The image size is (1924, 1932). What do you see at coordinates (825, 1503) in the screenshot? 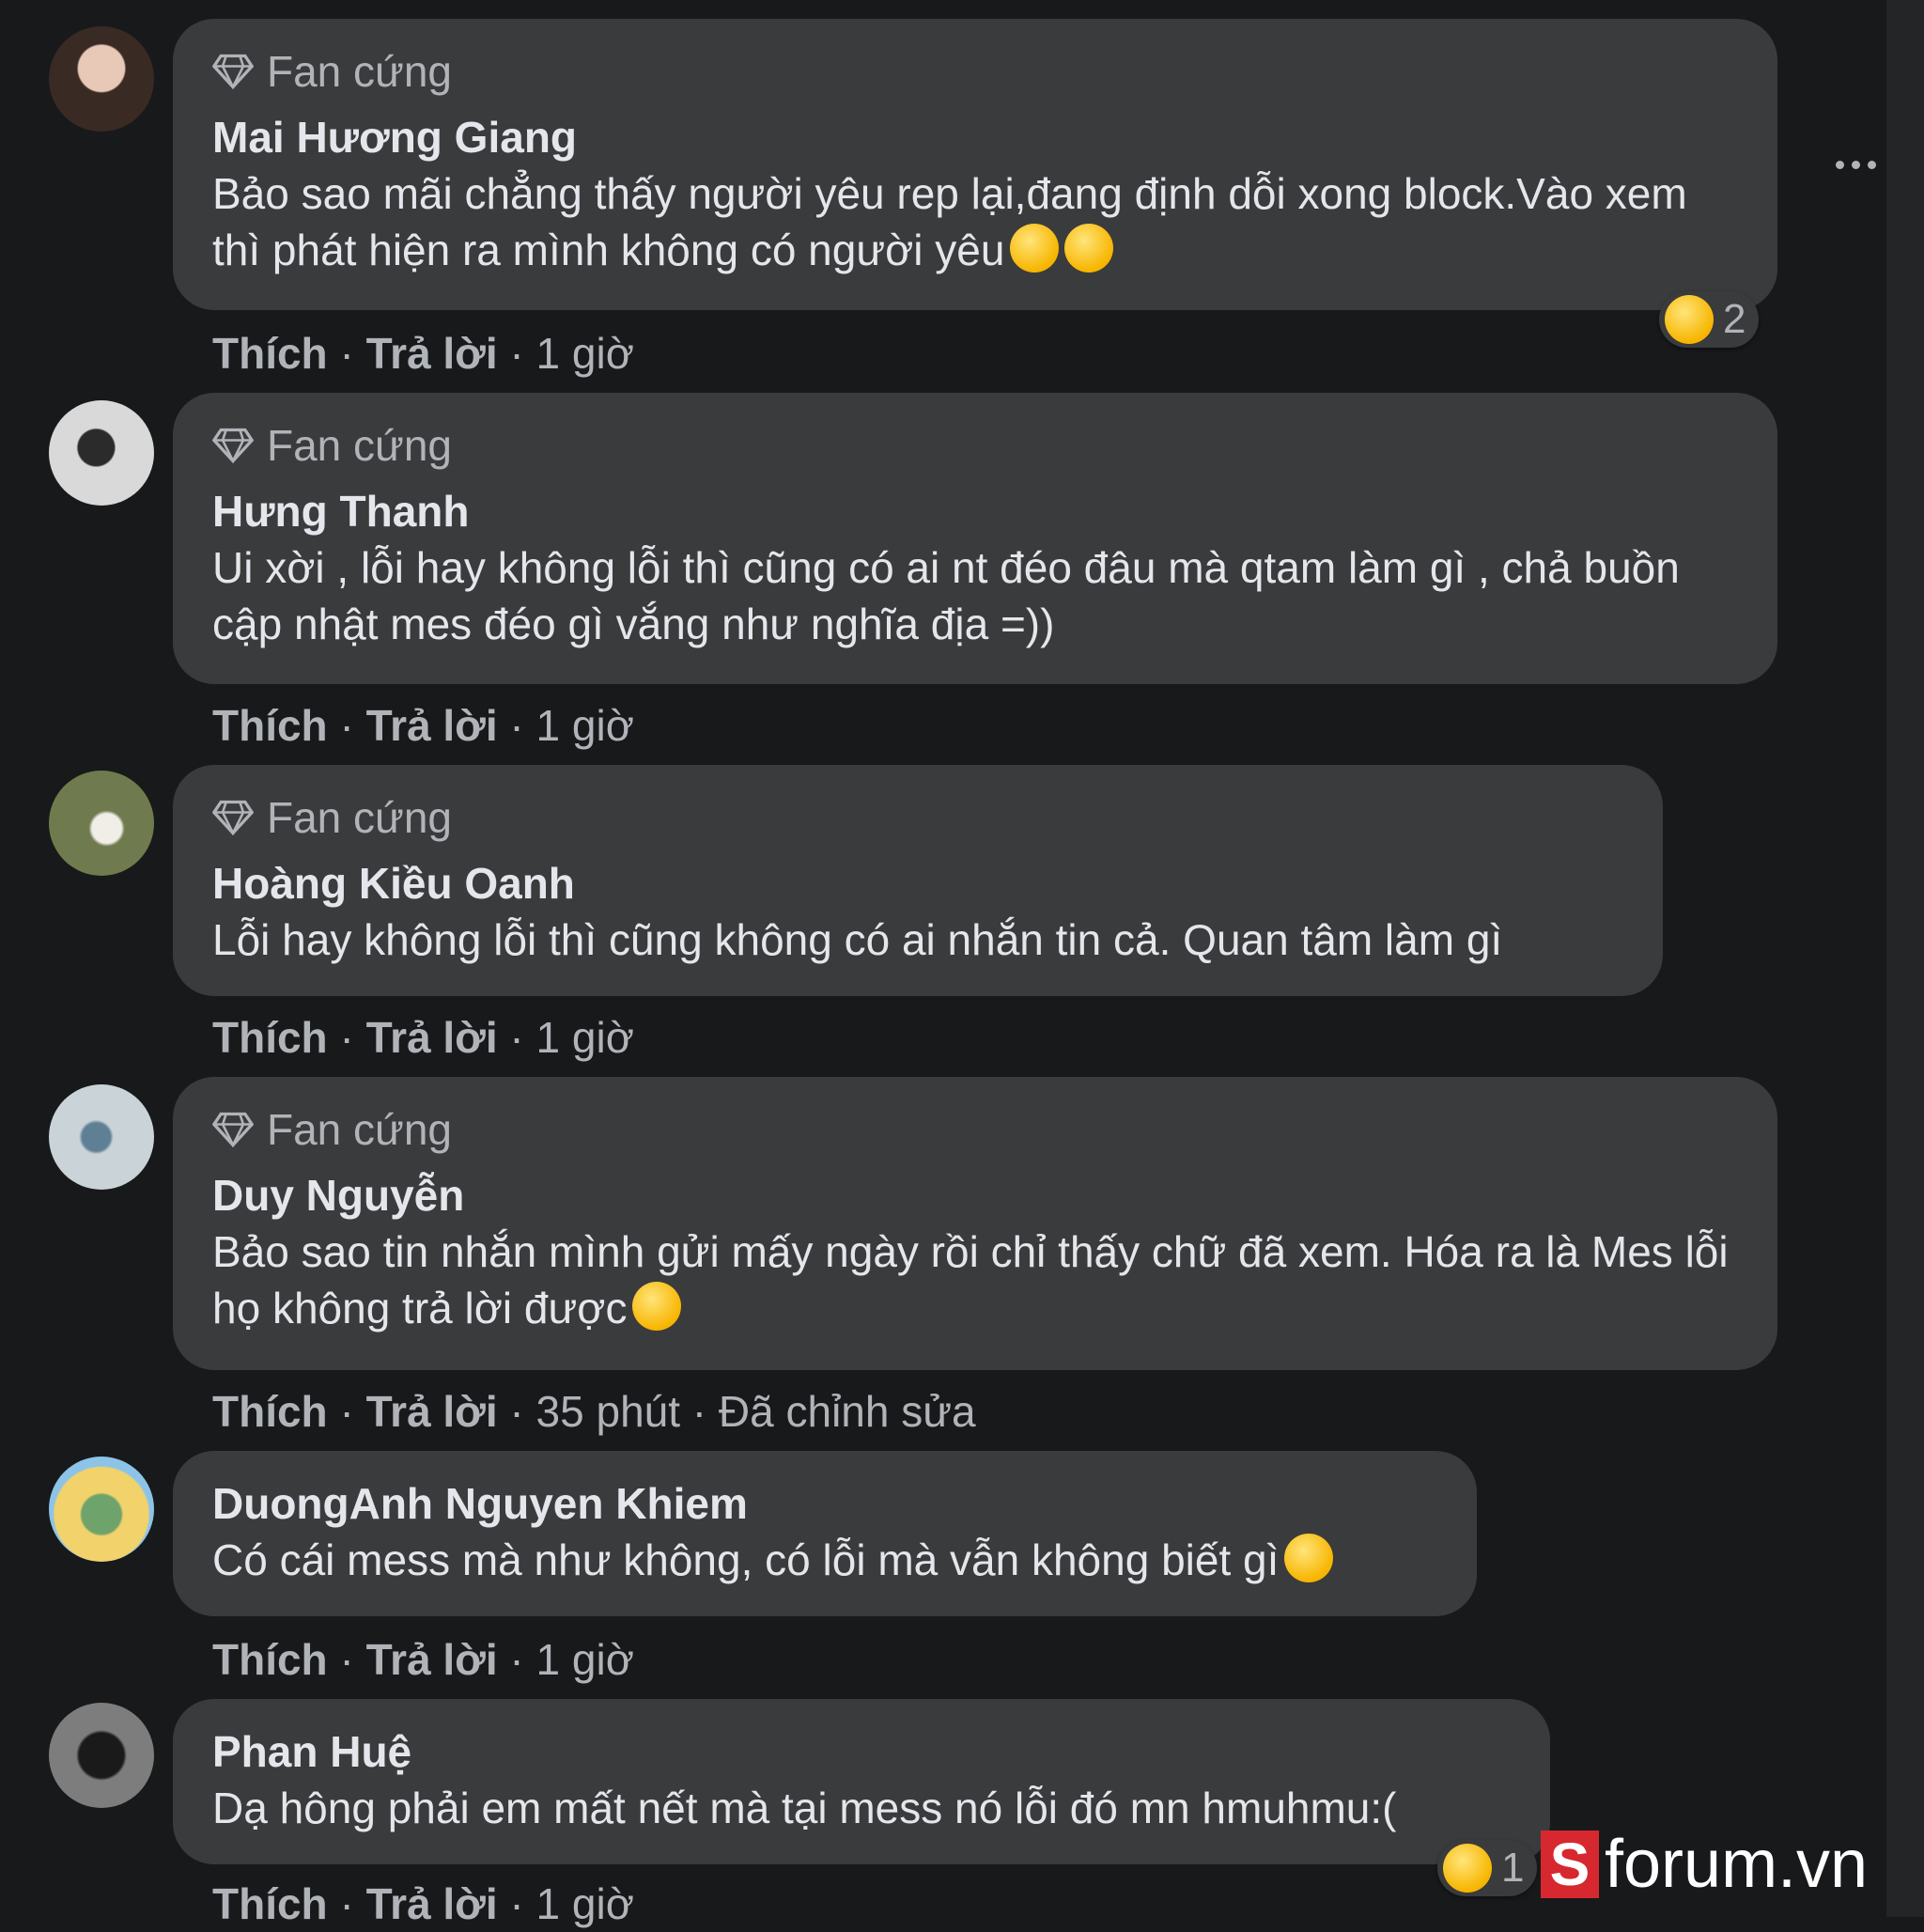
I see `comment-author: DuongAnh Nguyen Khiem` at bounding box center [825, 1503].